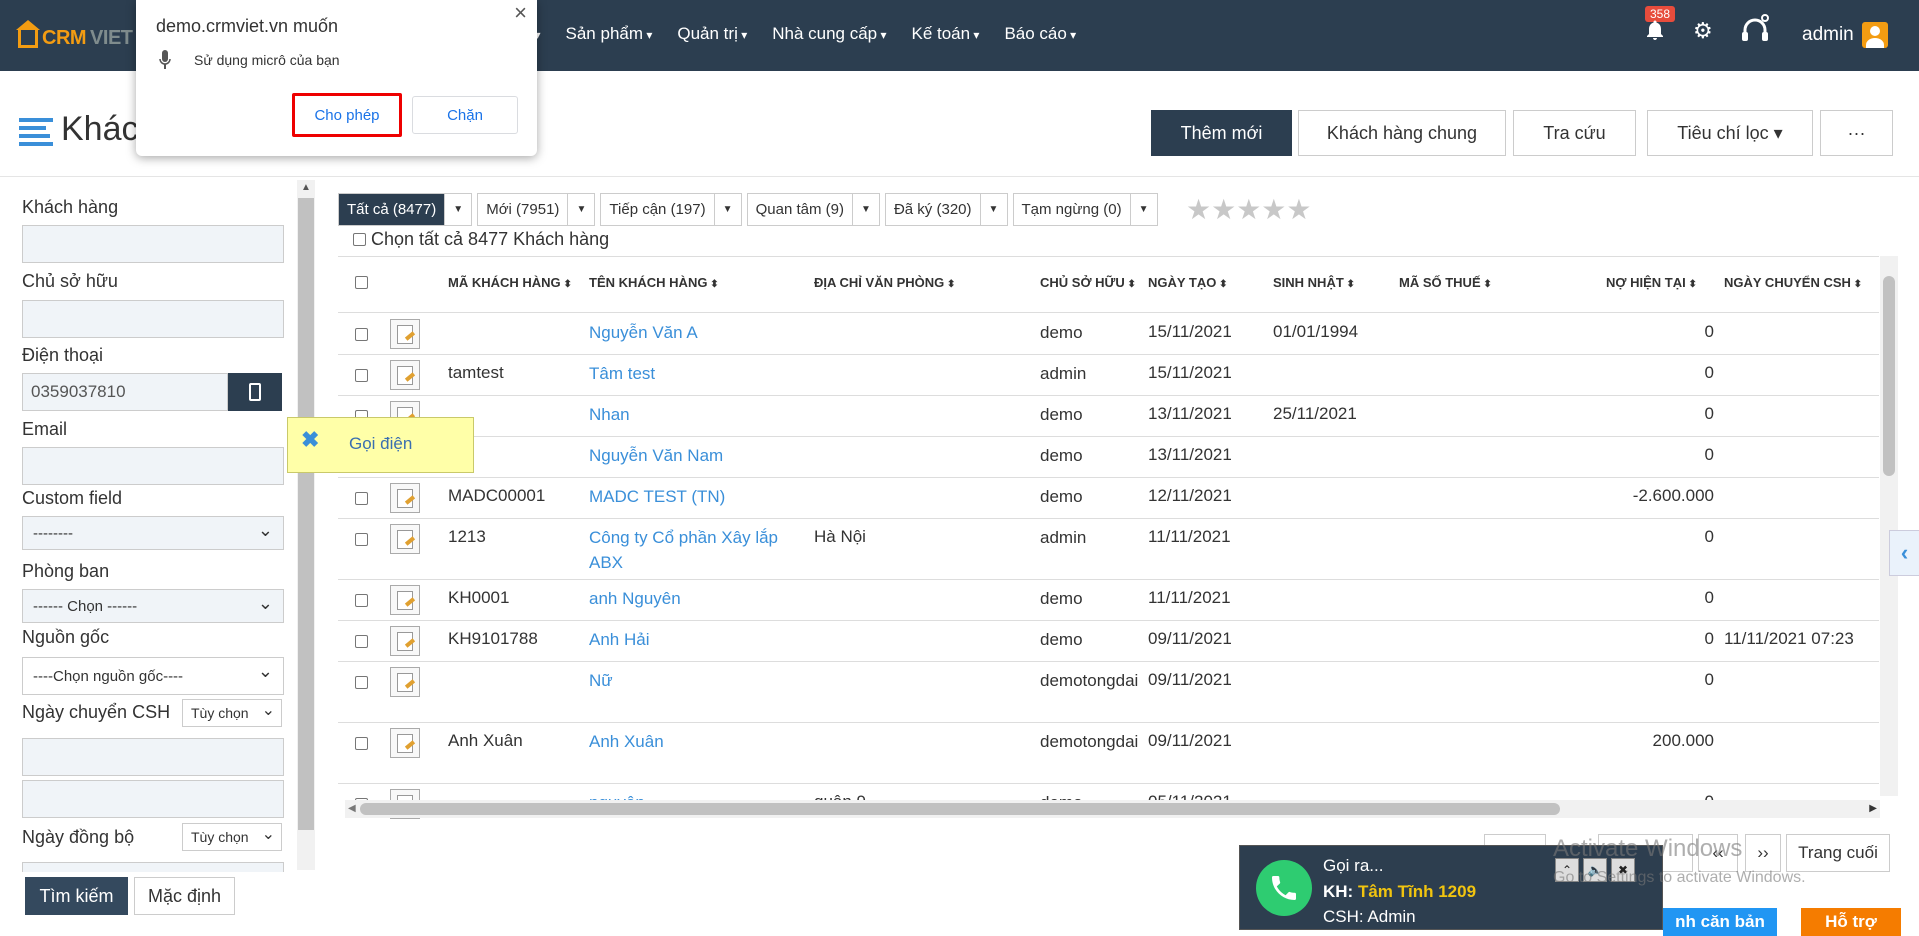 The image size is (1919, 936). I want to click on tab-new: Mới (7951) ▼, so click(536, 209).